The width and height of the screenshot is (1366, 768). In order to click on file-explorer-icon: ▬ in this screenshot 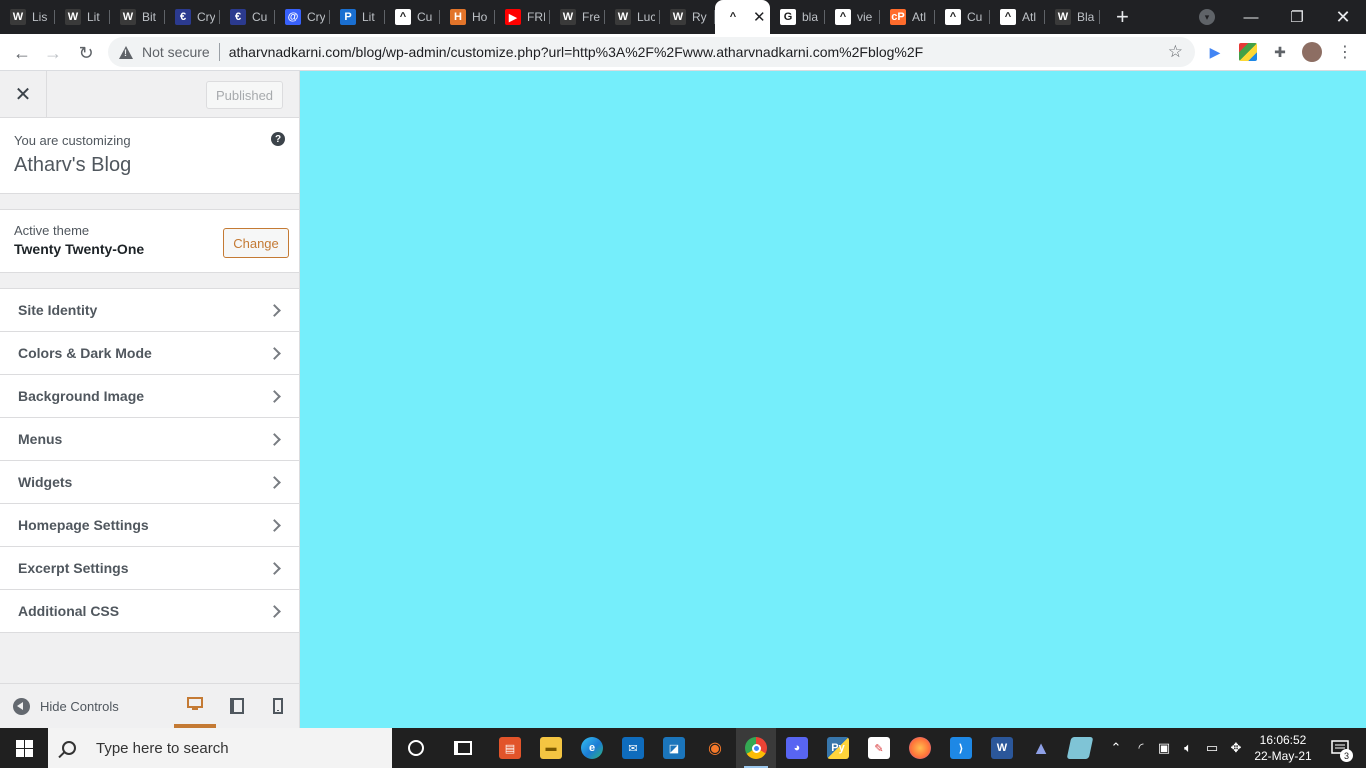, I will do `click(551, 748)`.